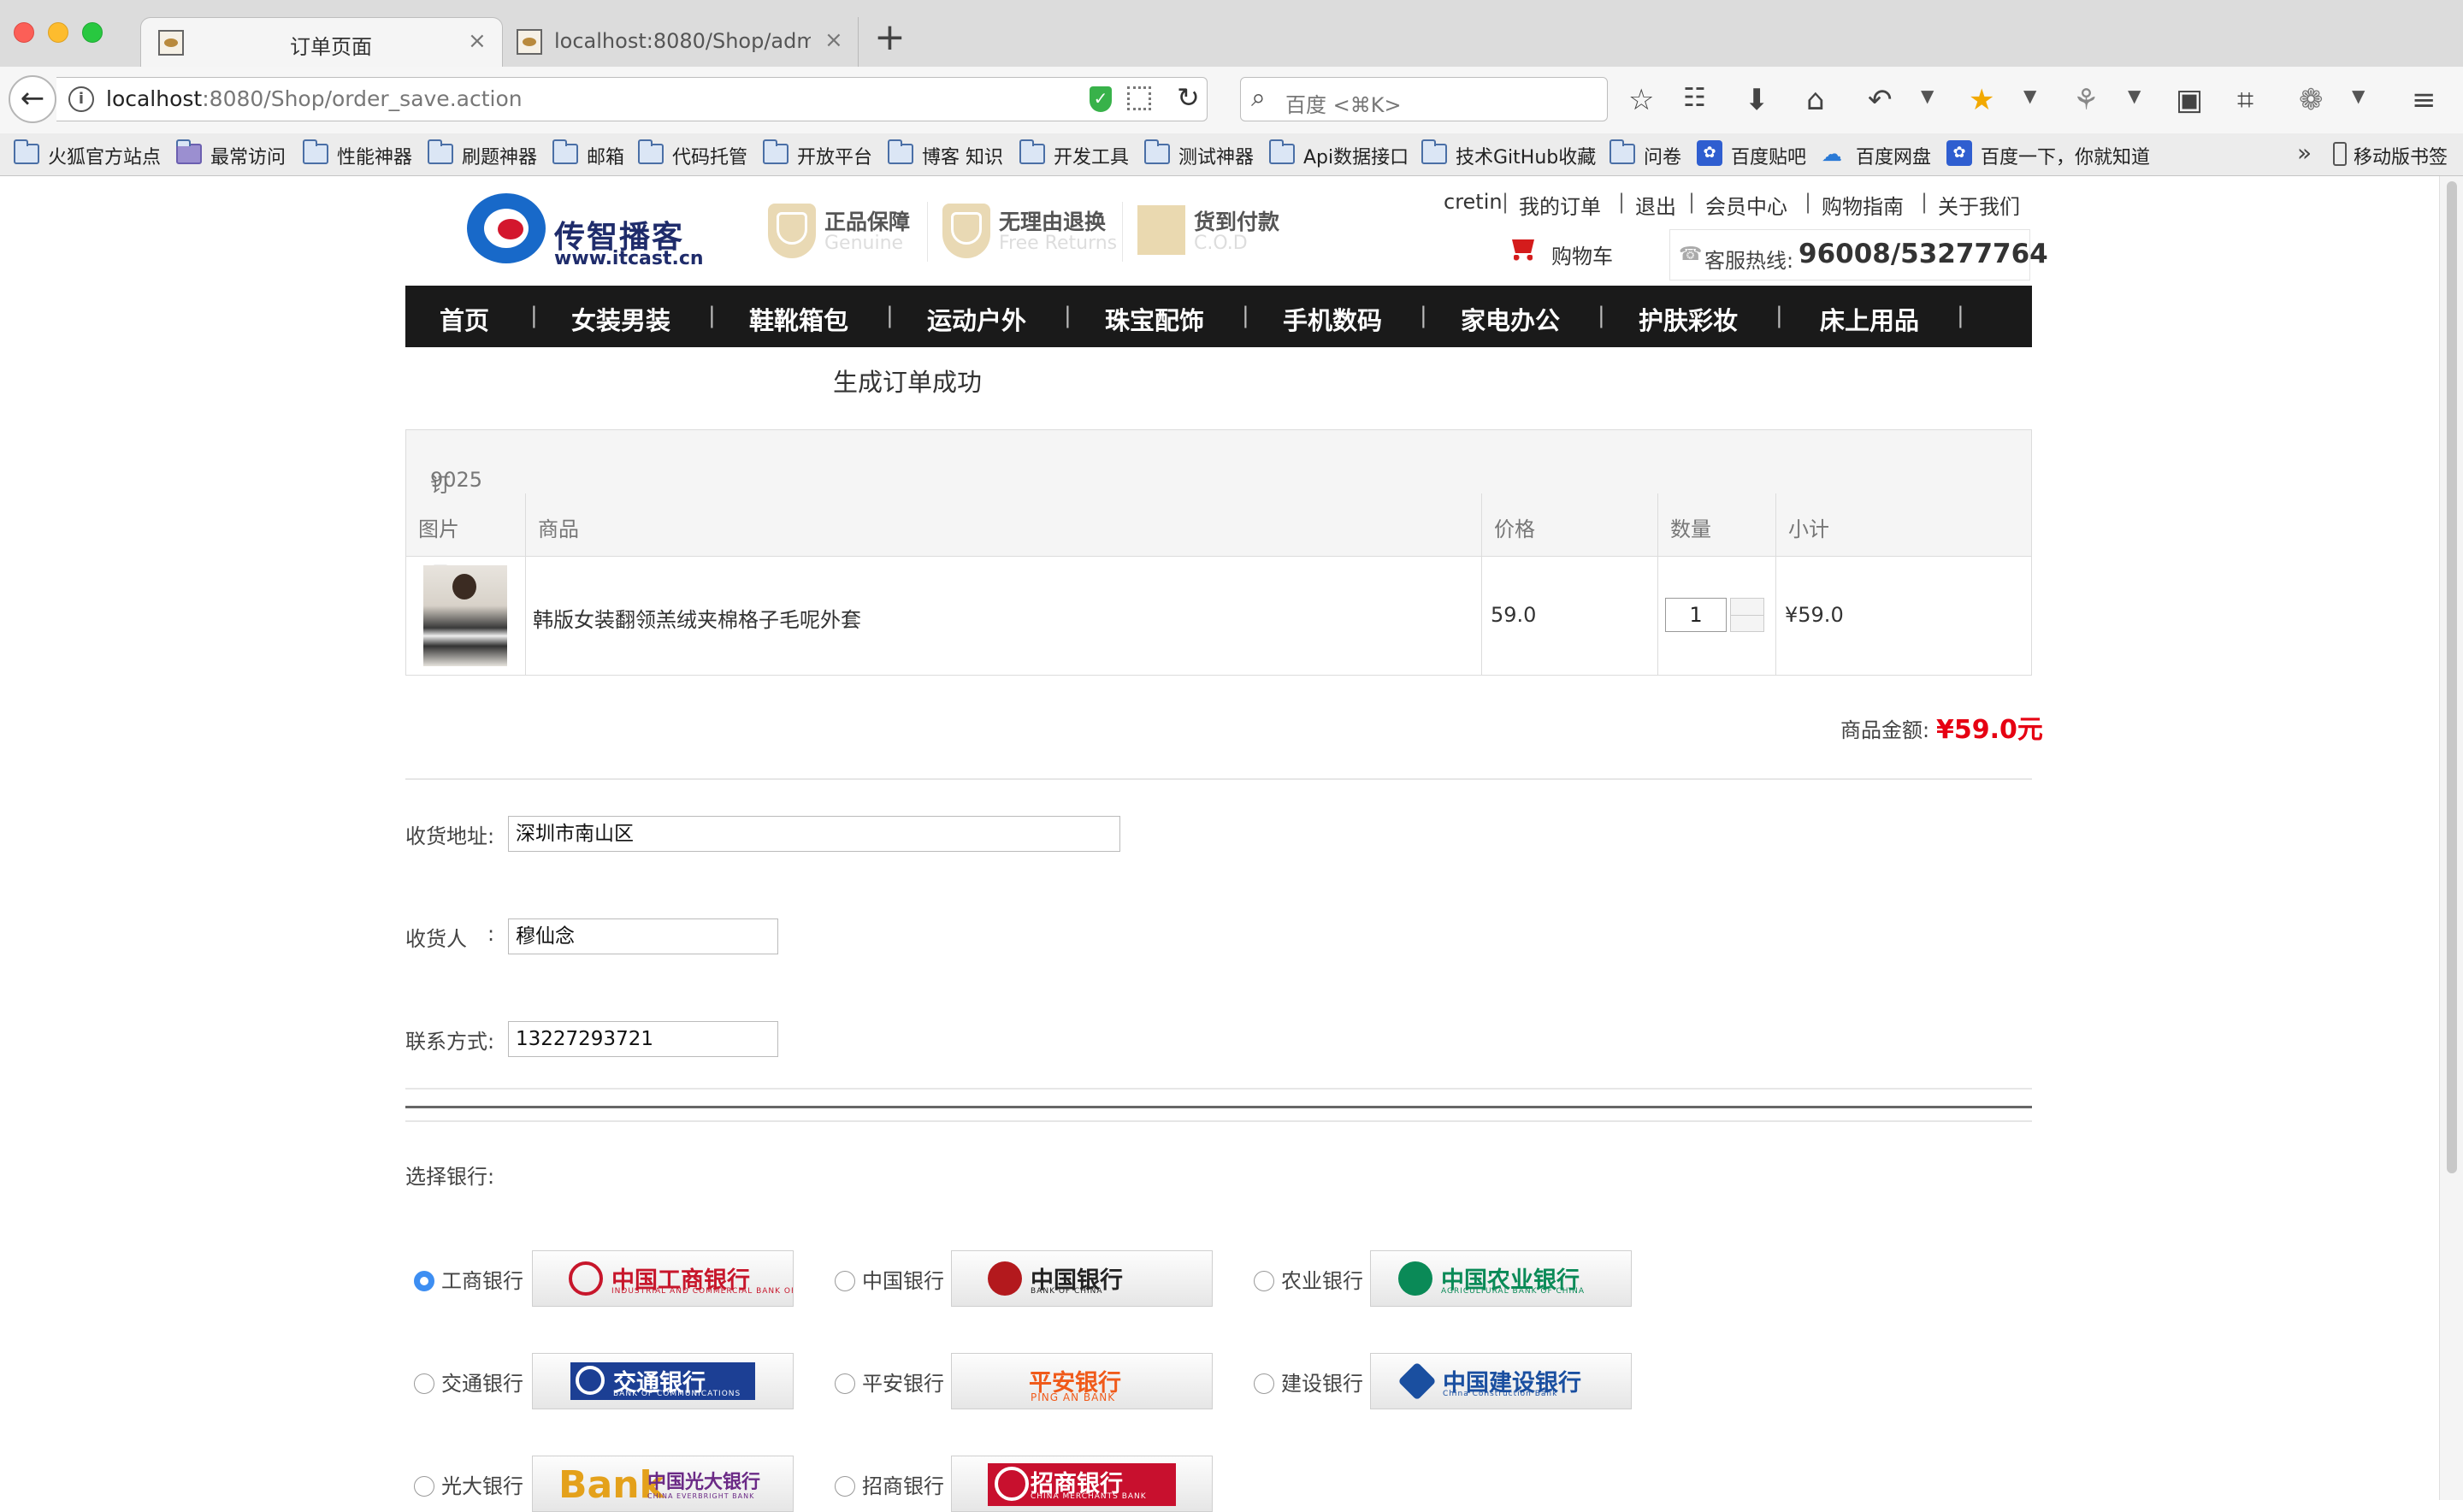 The image size is (2463, 1512). I want to click on about-us-link: 关于我们, so click(1979, 205).